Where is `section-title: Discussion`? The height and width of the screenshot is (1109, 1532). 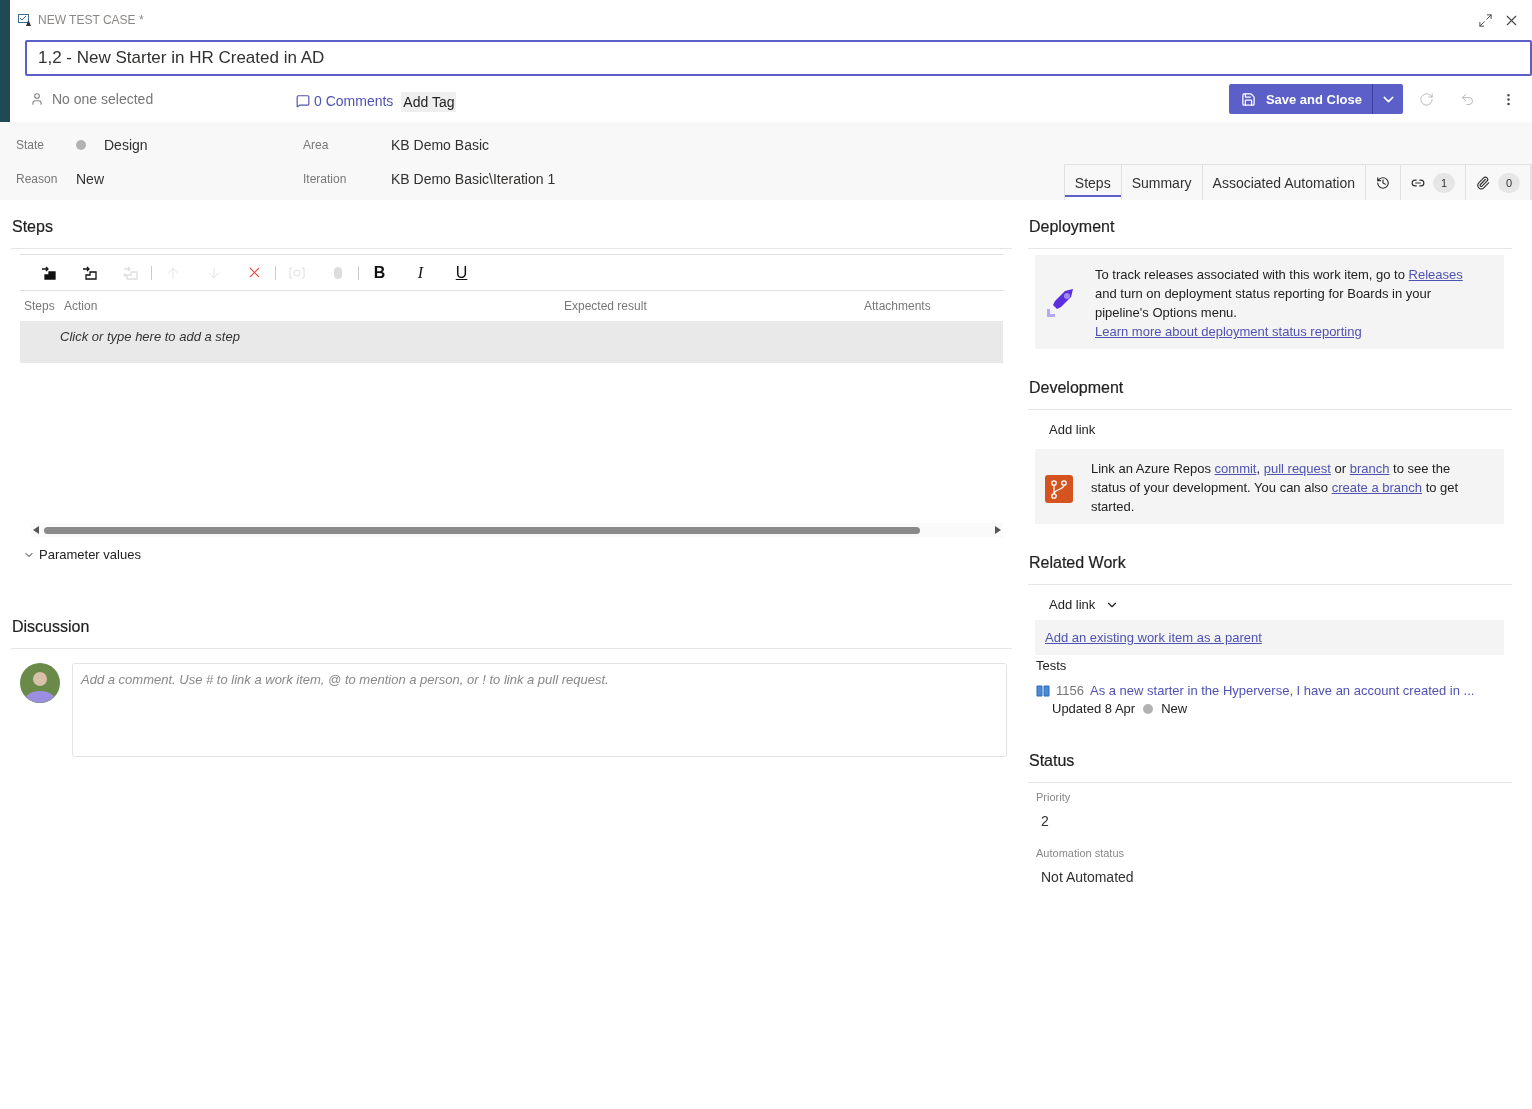
section-title: Discussion is located at coordinates (511, 624).